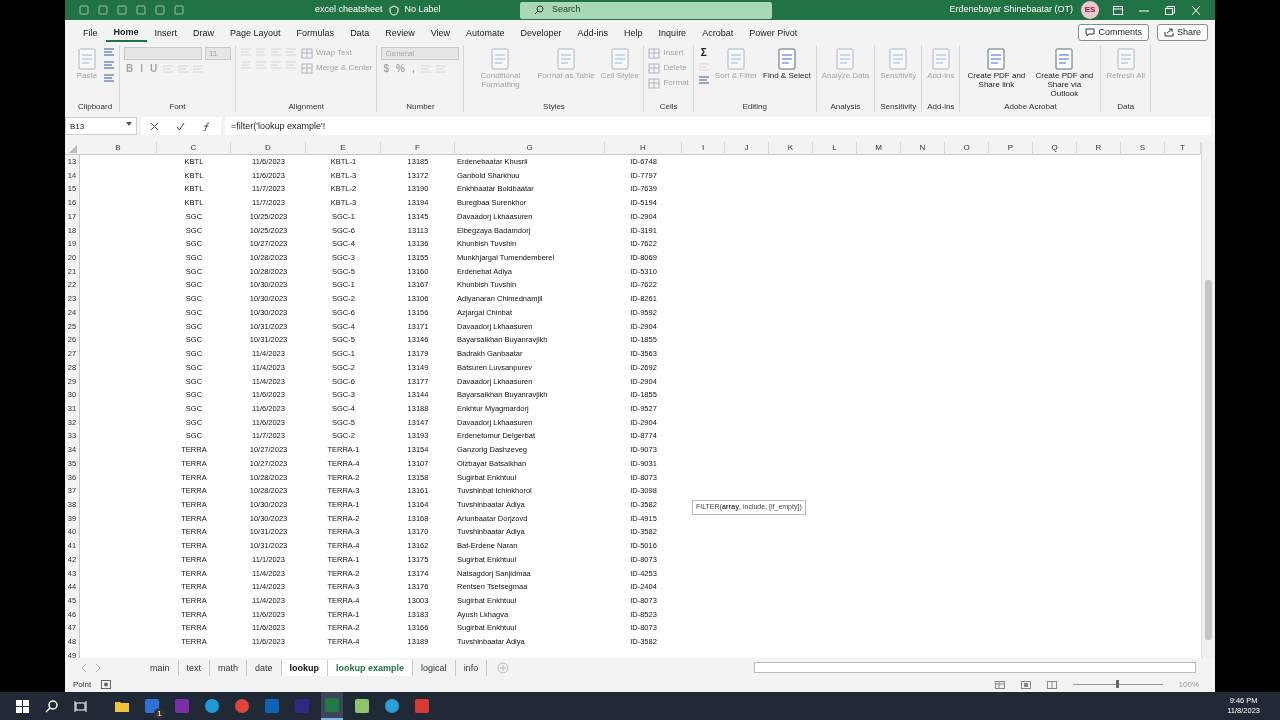  Describe the element at coordinates (418, 148) in the screenshot. I see `column-header: F` at that location.